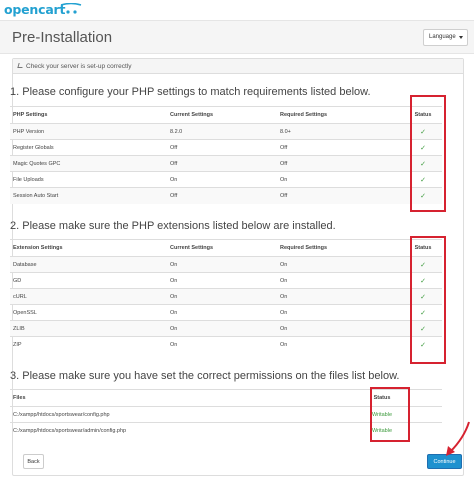  Describe the element at coordinates (458, 438) in the screenshot. I see `red-arrow-icon` at that location.